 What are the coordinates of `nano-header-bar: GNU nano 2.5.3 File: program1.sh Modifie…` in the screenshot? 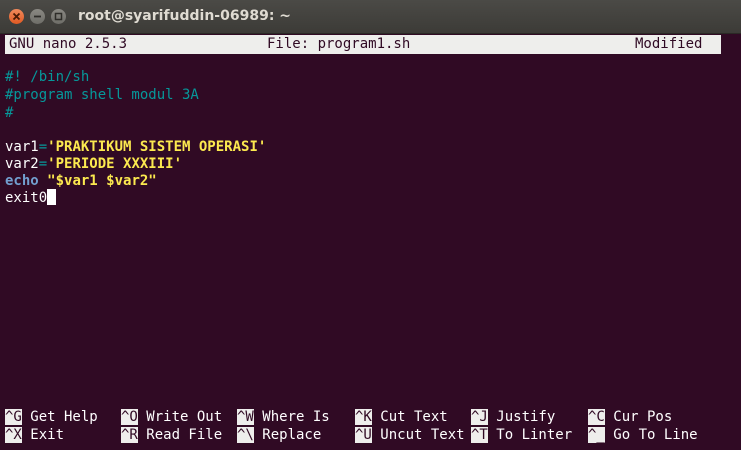 It's located at (363, 44).